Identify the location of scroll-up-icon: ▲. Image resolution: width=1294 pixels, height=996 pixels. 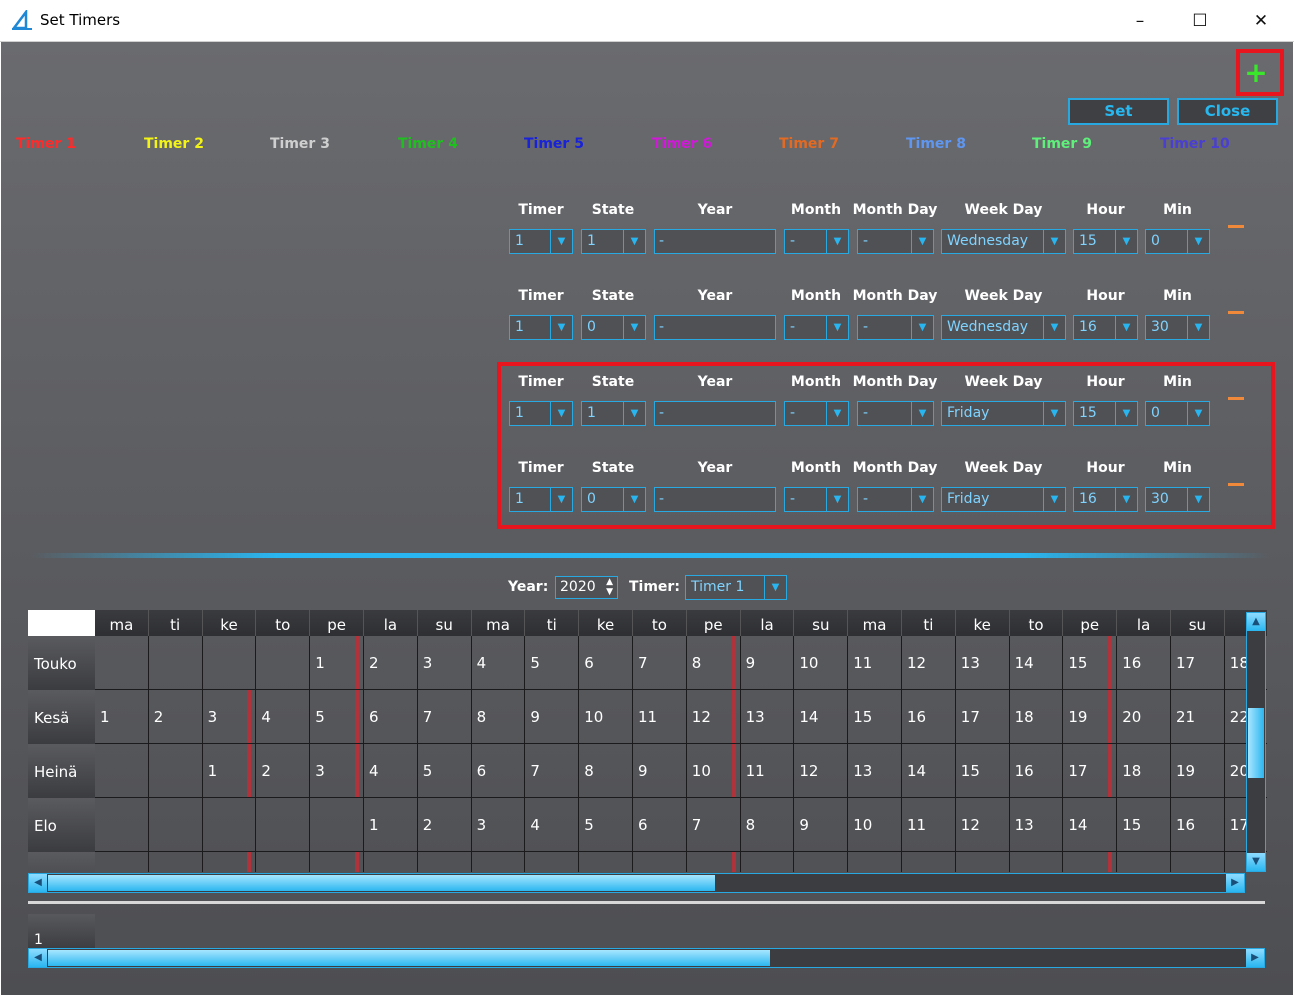
(1256, 622).